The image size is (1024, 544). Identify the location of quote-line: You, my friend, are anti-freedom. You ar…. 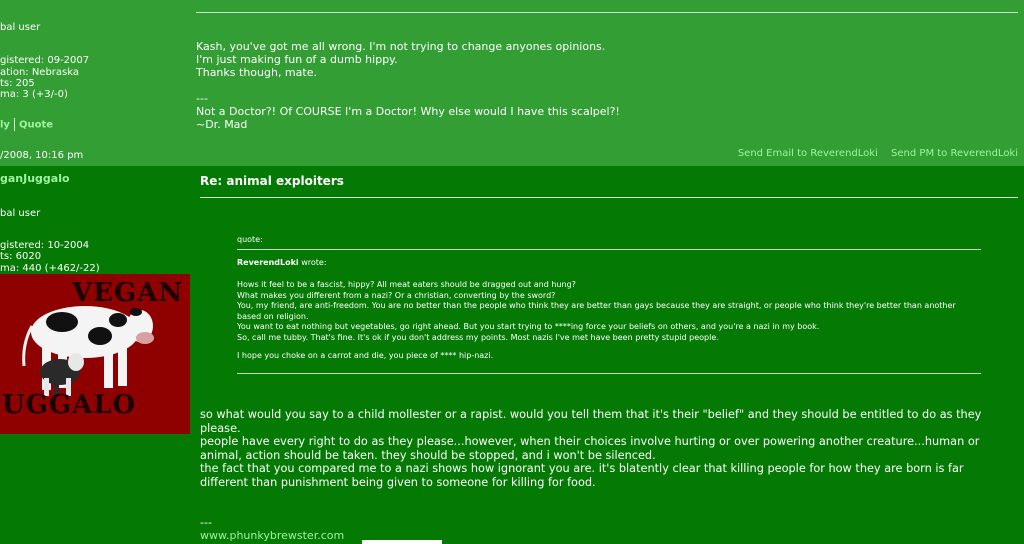
(596, 311).